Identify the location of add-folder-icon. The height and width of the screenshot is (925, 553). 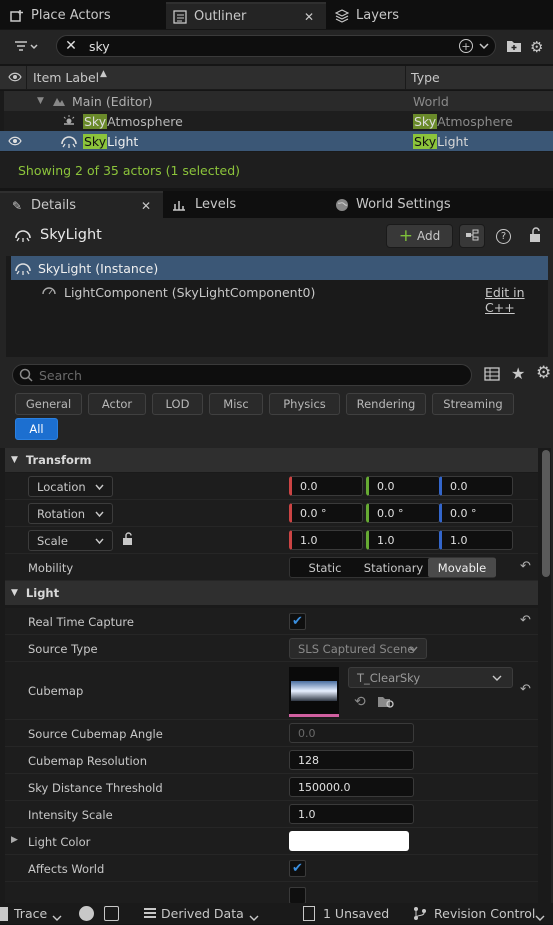
(514, 46).